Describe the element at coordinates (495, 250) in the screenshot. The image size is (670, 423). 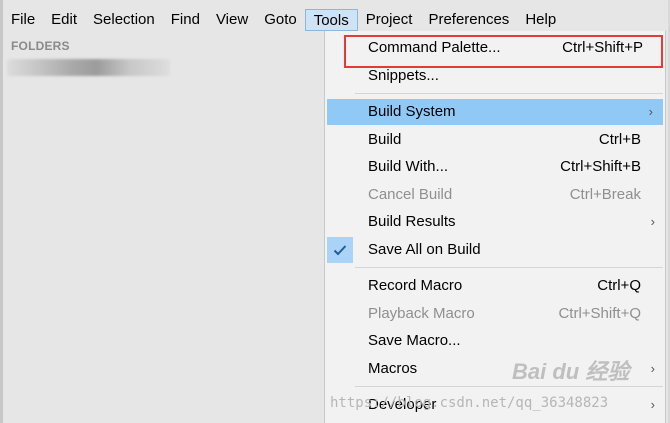
I see `menu-item-save-all-on-build: Save All on Build` at that location.